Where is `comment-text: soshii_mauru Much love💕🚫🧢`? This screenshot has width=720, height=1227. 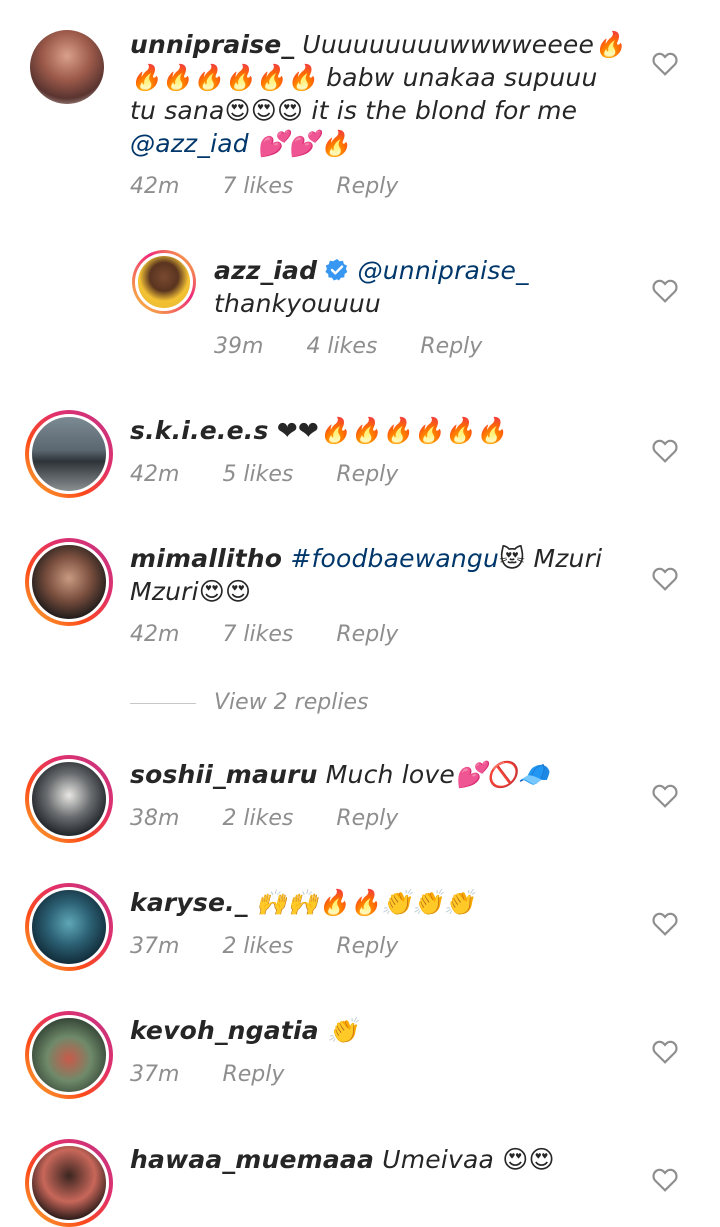 comment-text: soshii_mauru Much love💕🚫🧢 is located at coordinates (339, 774).